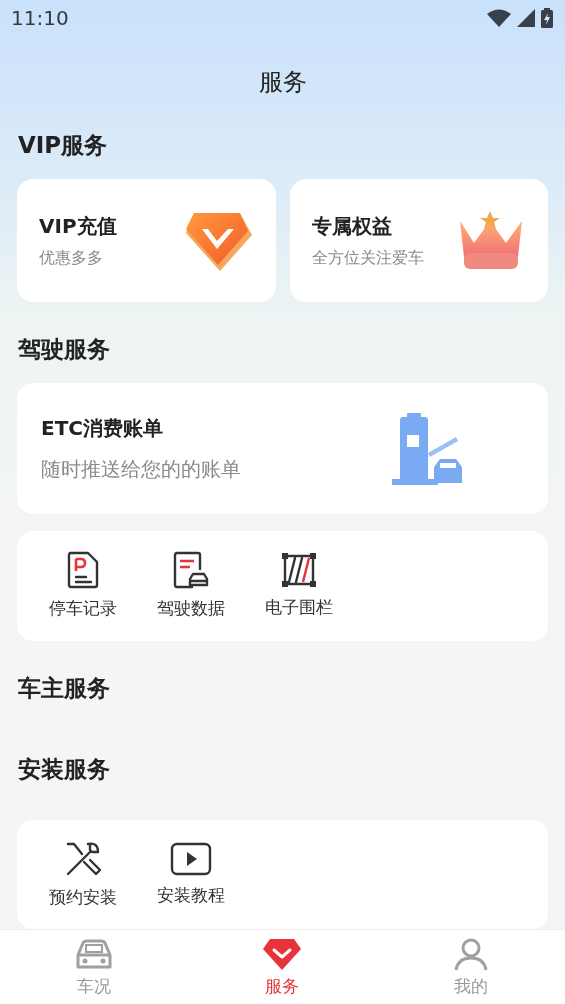 The height and width of the screenshot is (1004, 565). I want to click on service-label: 预约安装, so click(83, 897).